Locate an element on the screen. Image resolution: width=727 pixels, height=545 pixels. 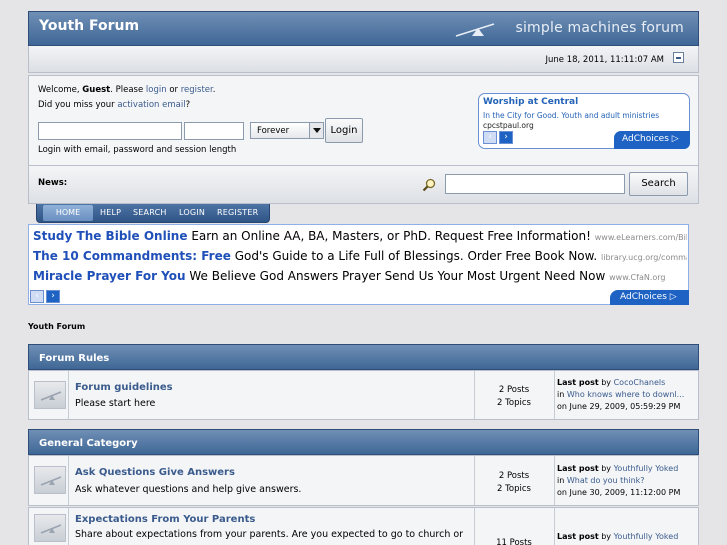
chevron-down-icon is located at coordinates (316, 130).